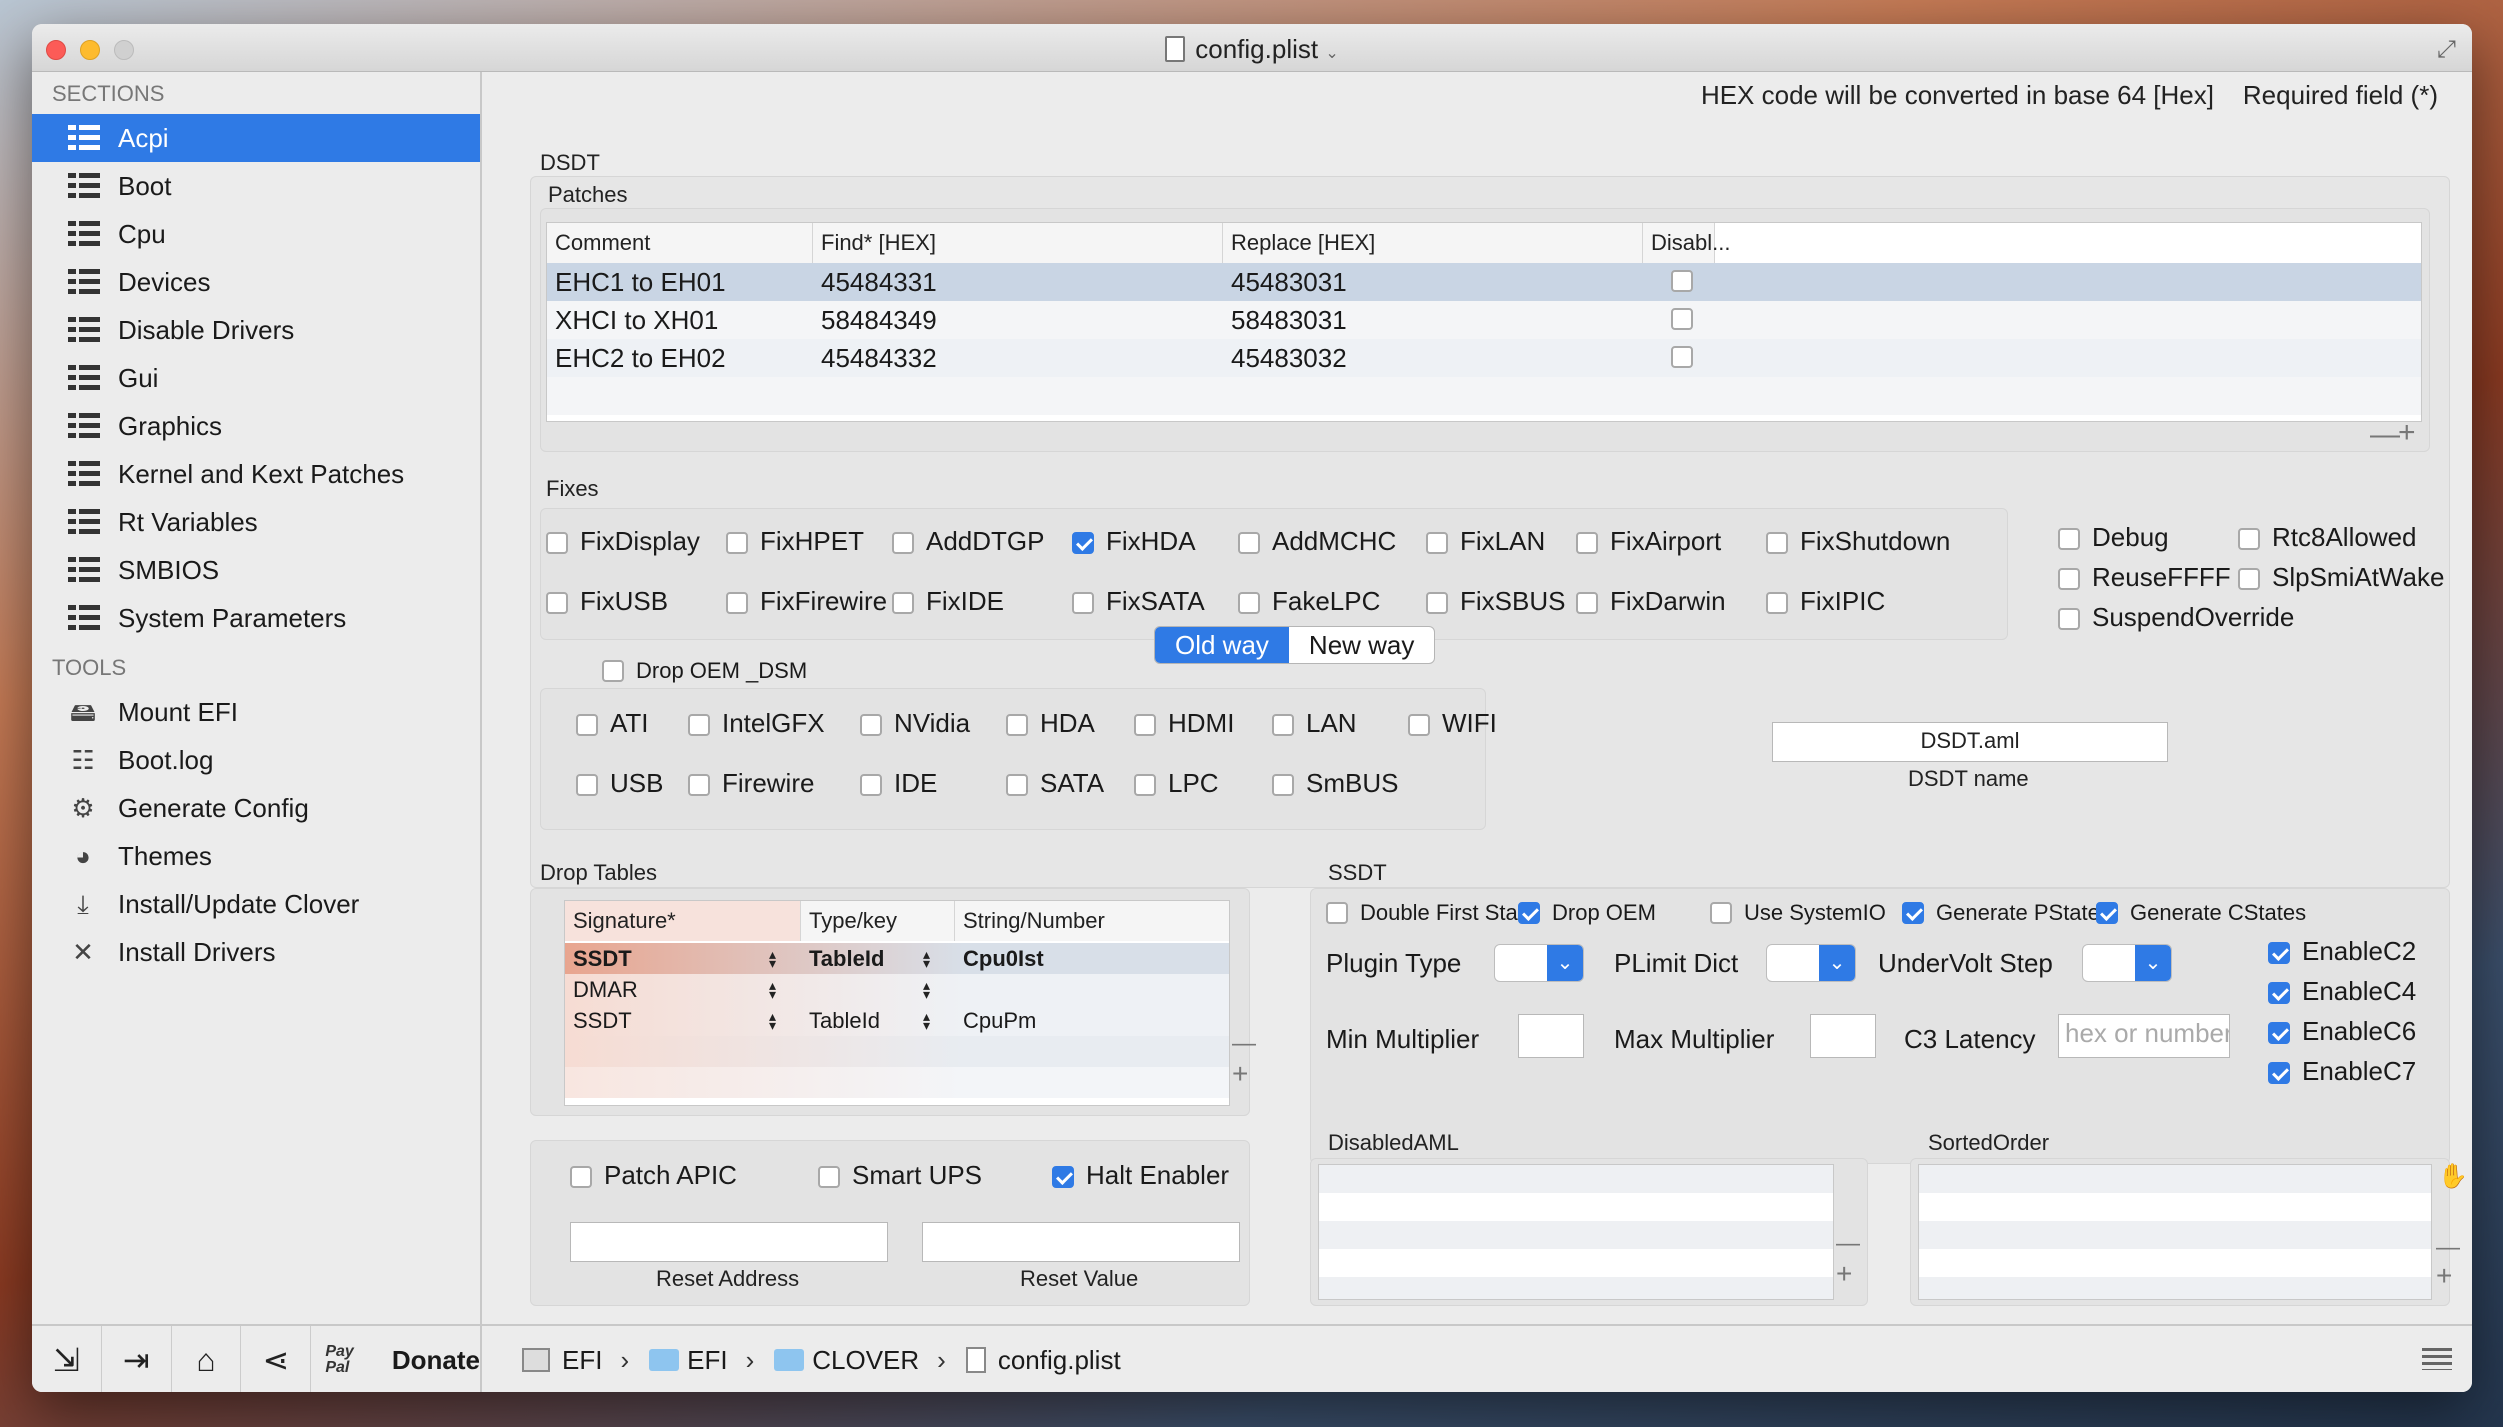  Describe the element at coordinates (2127, 963) in the screenshot. I see `undervolt-step-popup: ⌄` at that location.